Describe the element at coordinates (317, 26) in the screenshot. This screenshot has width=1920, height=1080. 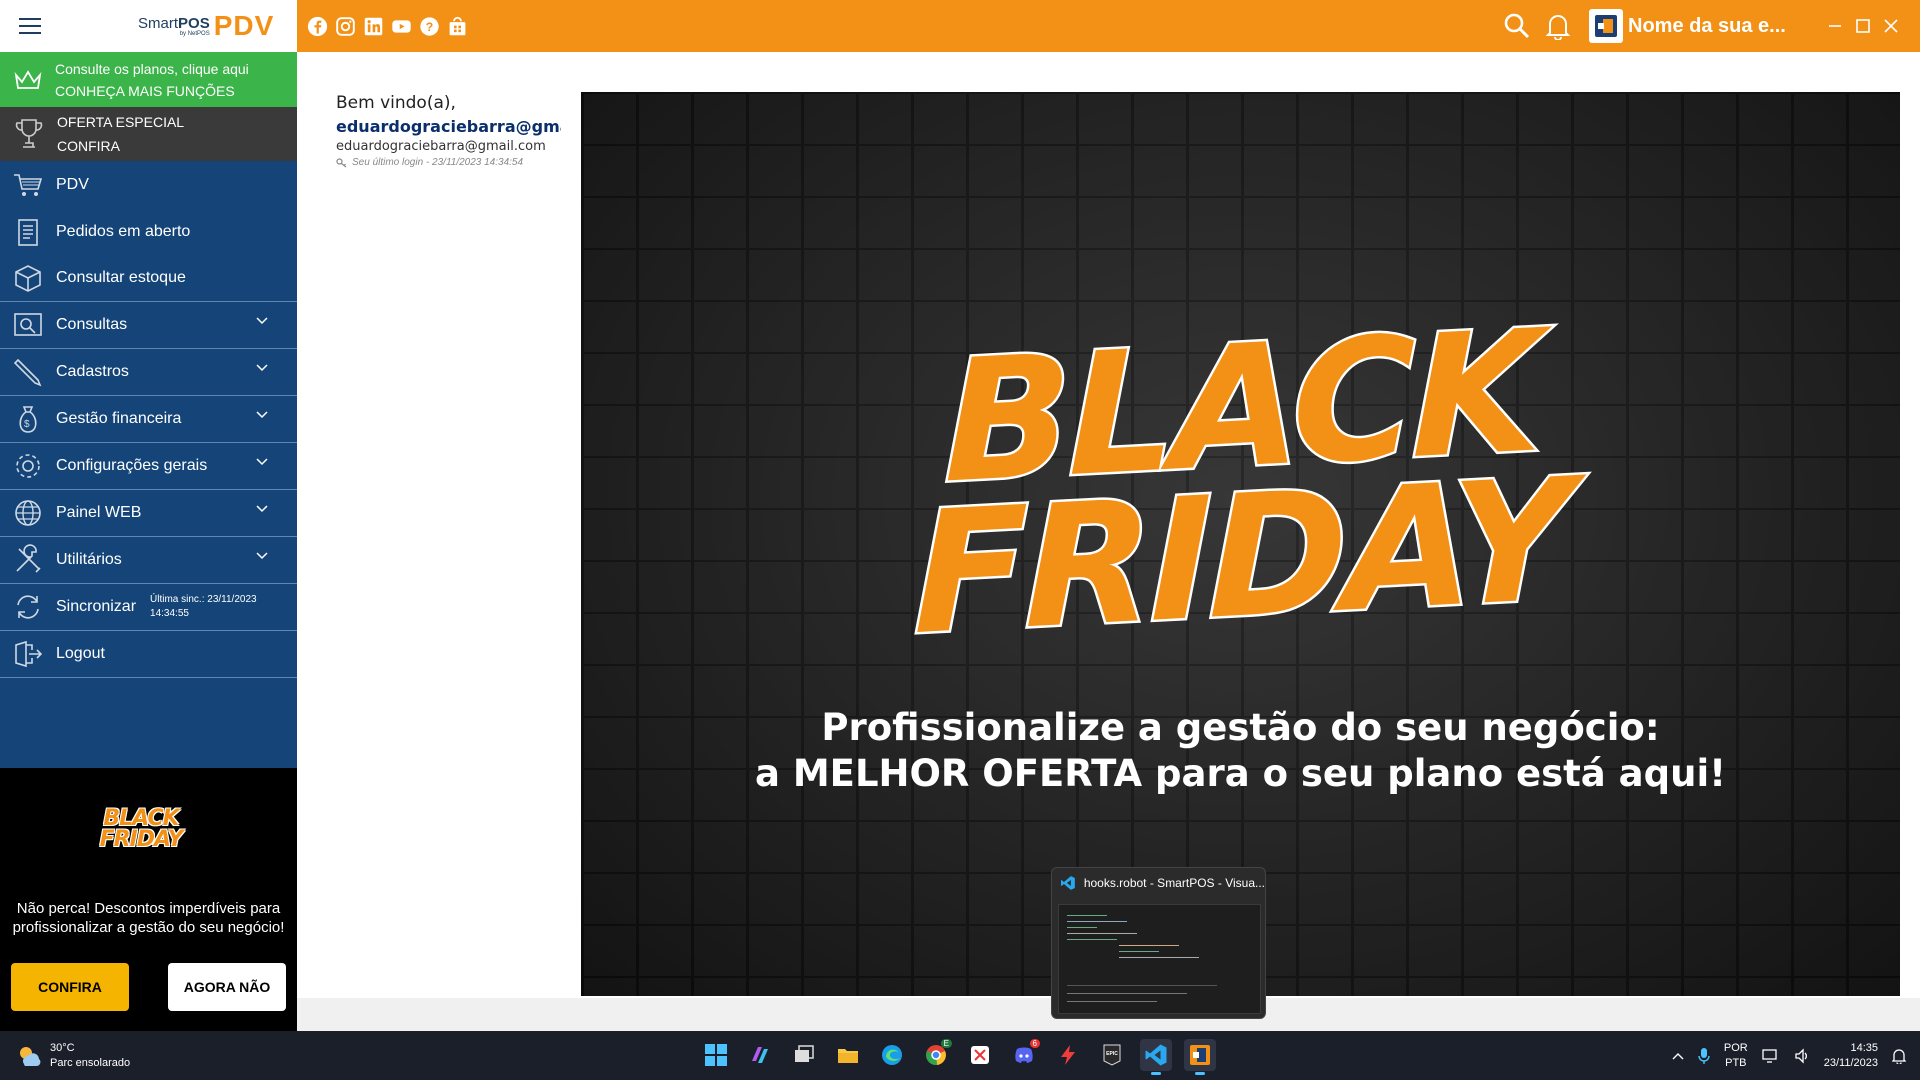
I see `facebook-icon` at that location.